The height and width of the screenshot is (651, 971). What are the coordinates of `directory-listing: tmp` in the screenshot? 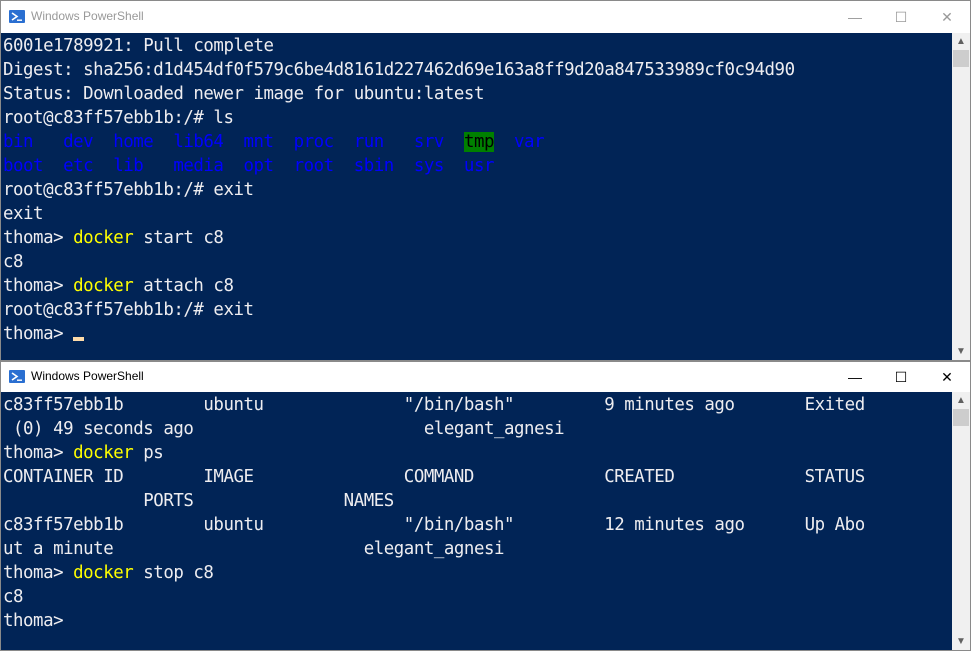 It's located at (478, 142).